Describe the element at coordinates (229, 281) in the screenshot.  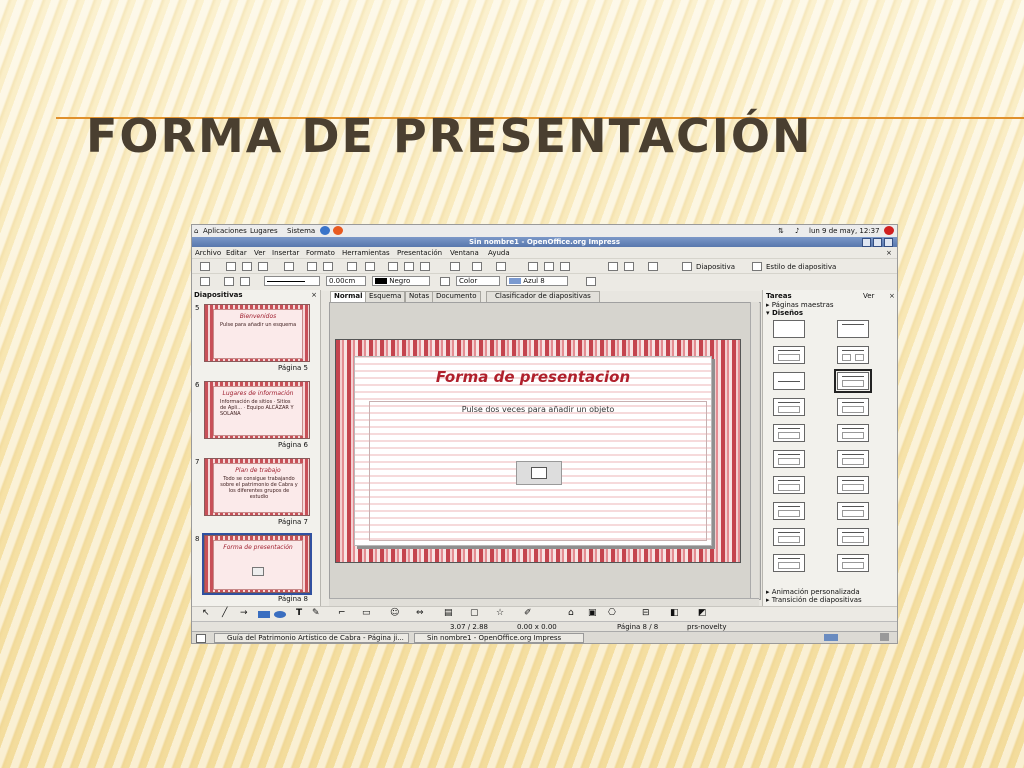
I see `lock-icon` at that location.